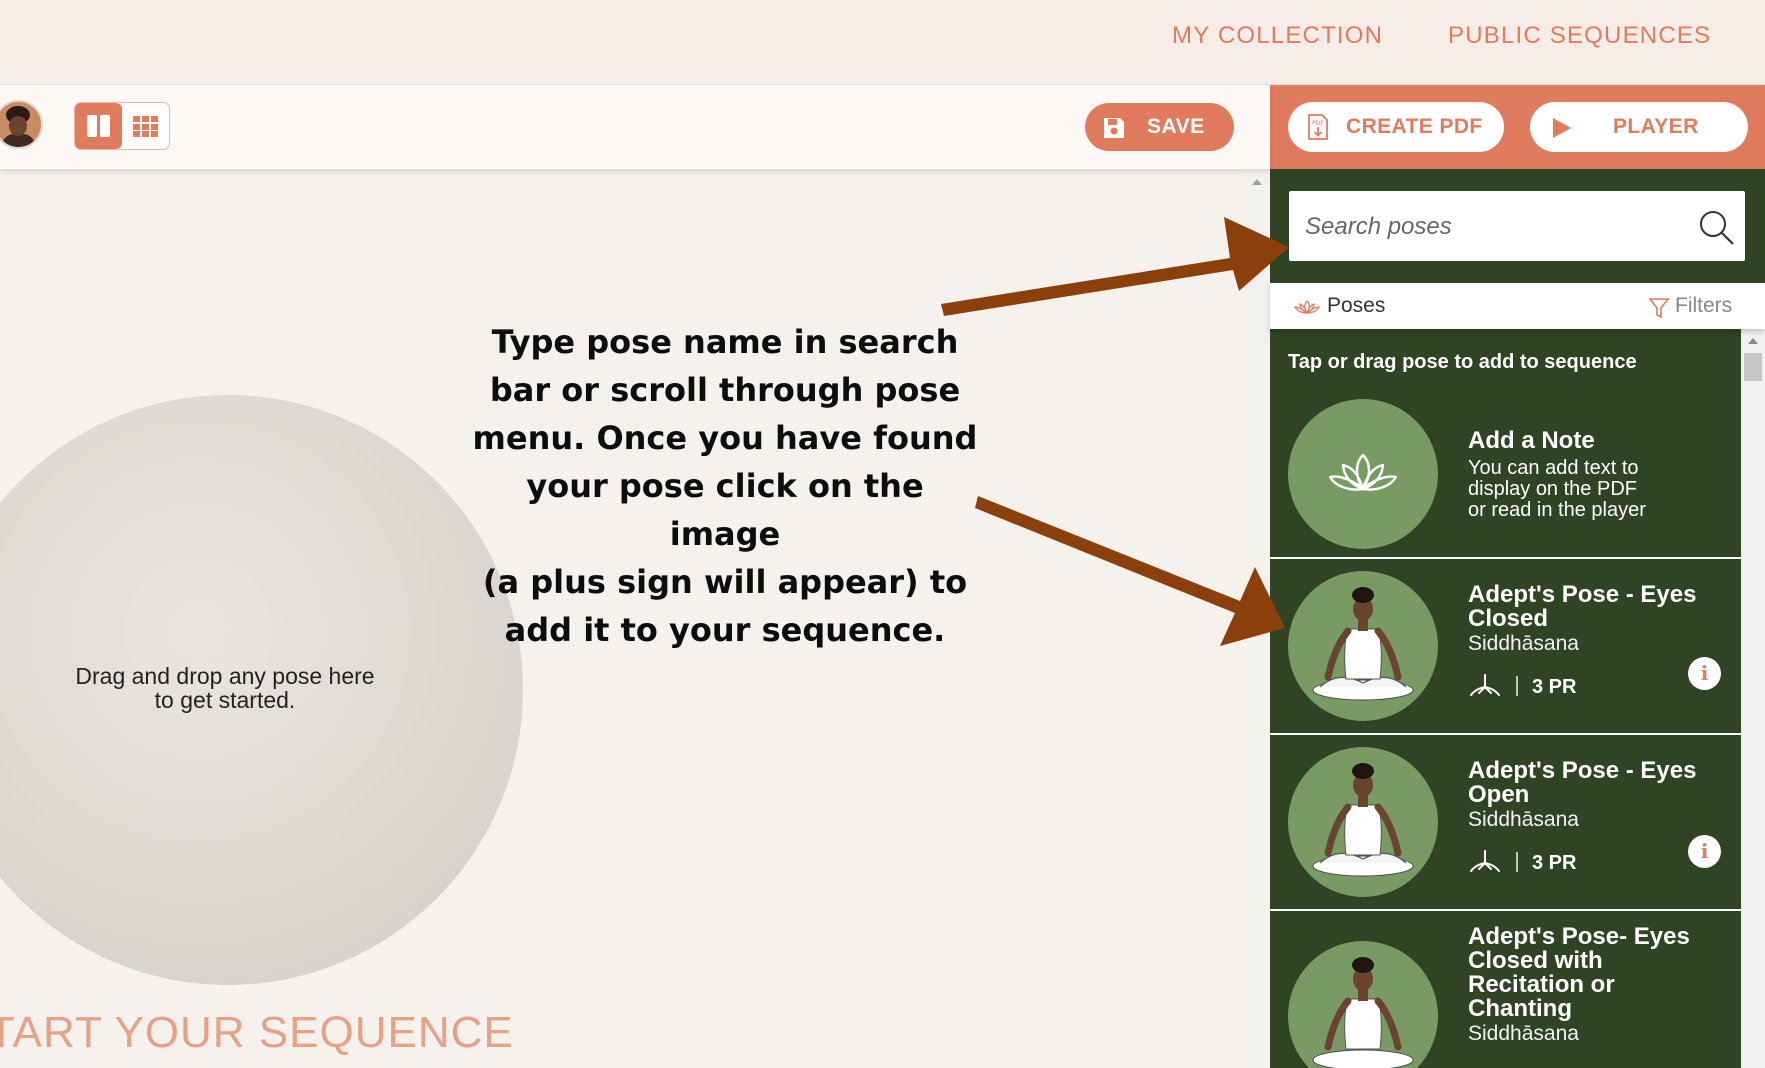 The height and width of the screenshot is (1068, 1765). Describe the element at coordinates (882, 42) in the screenshot. I see `top-nav: MY COLLECTION PUBLIC SEQUENCES` at that location.